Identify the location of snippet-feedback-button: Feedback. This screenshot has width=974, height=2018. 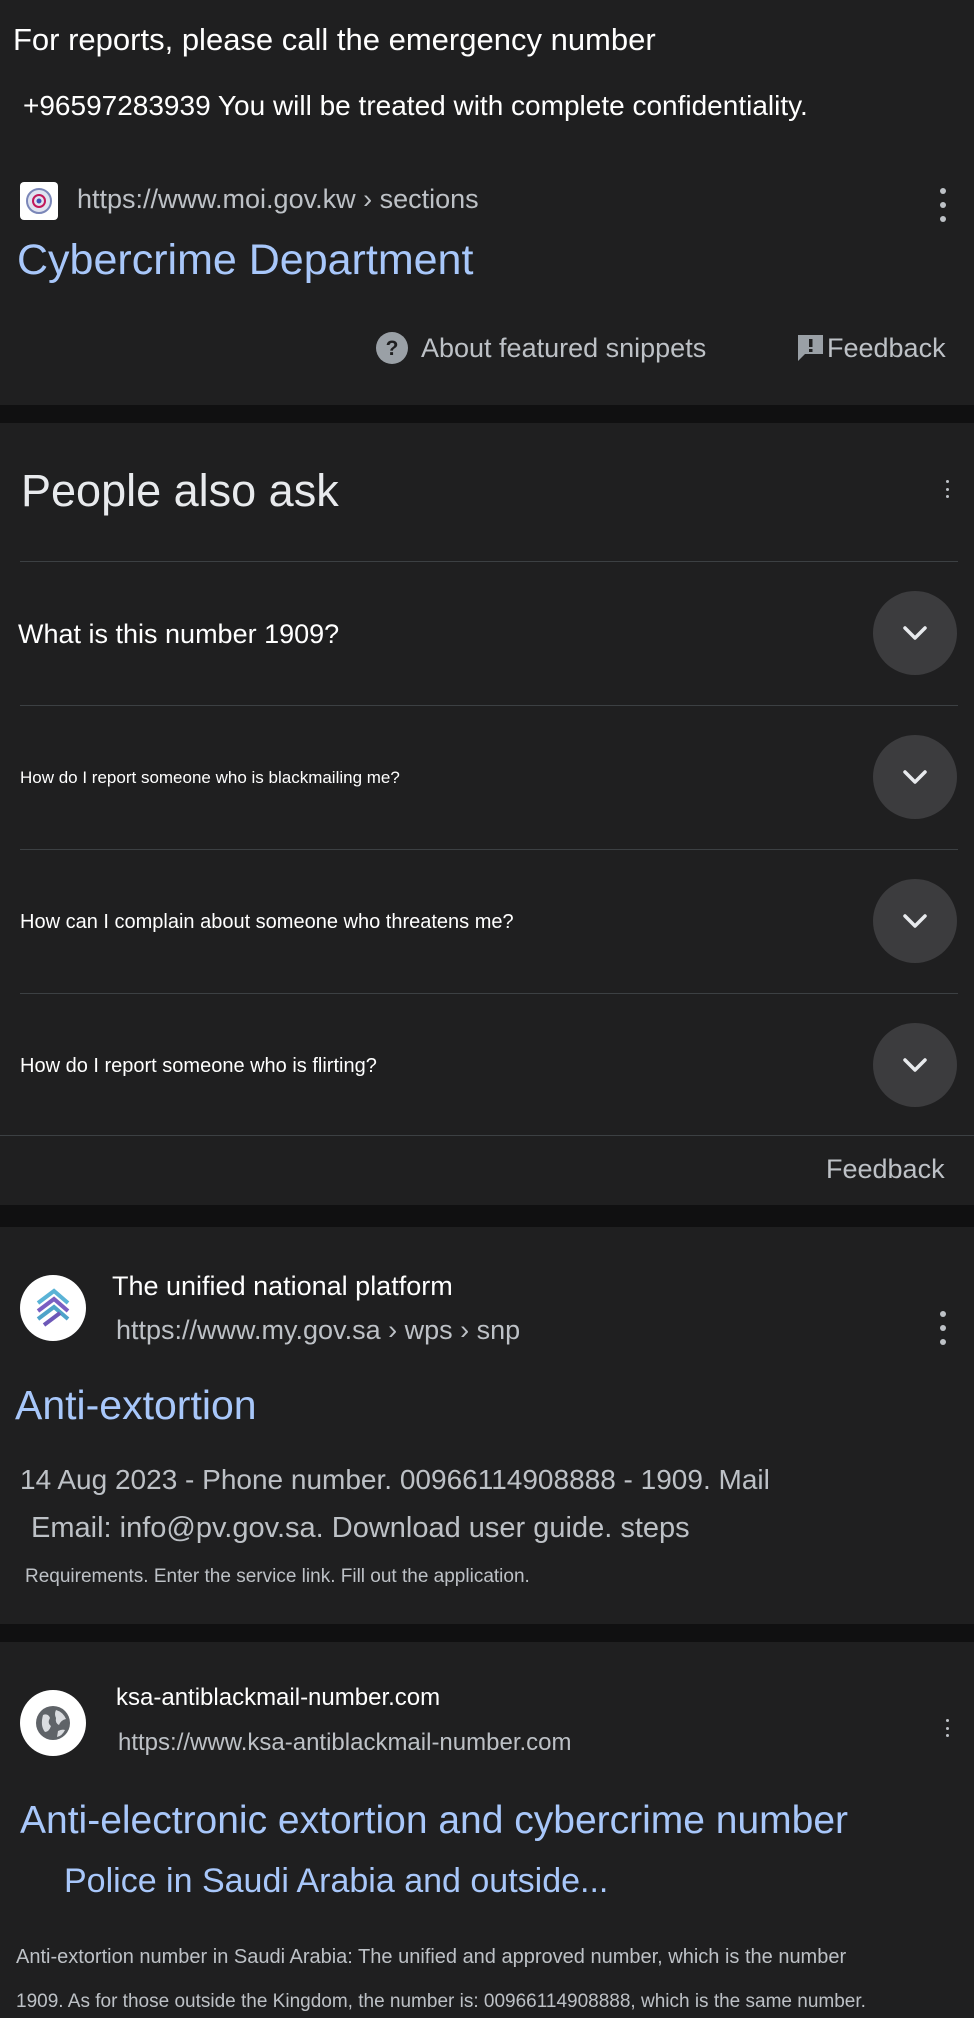
(871, 348).